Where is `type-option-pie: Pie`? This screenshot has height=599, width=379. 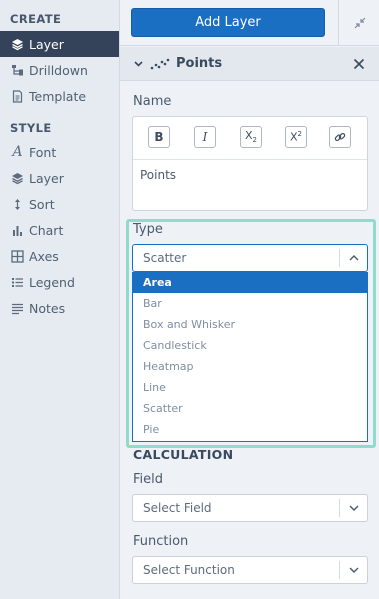 type-option-pie: Pie is located at coordinates (250, 429).